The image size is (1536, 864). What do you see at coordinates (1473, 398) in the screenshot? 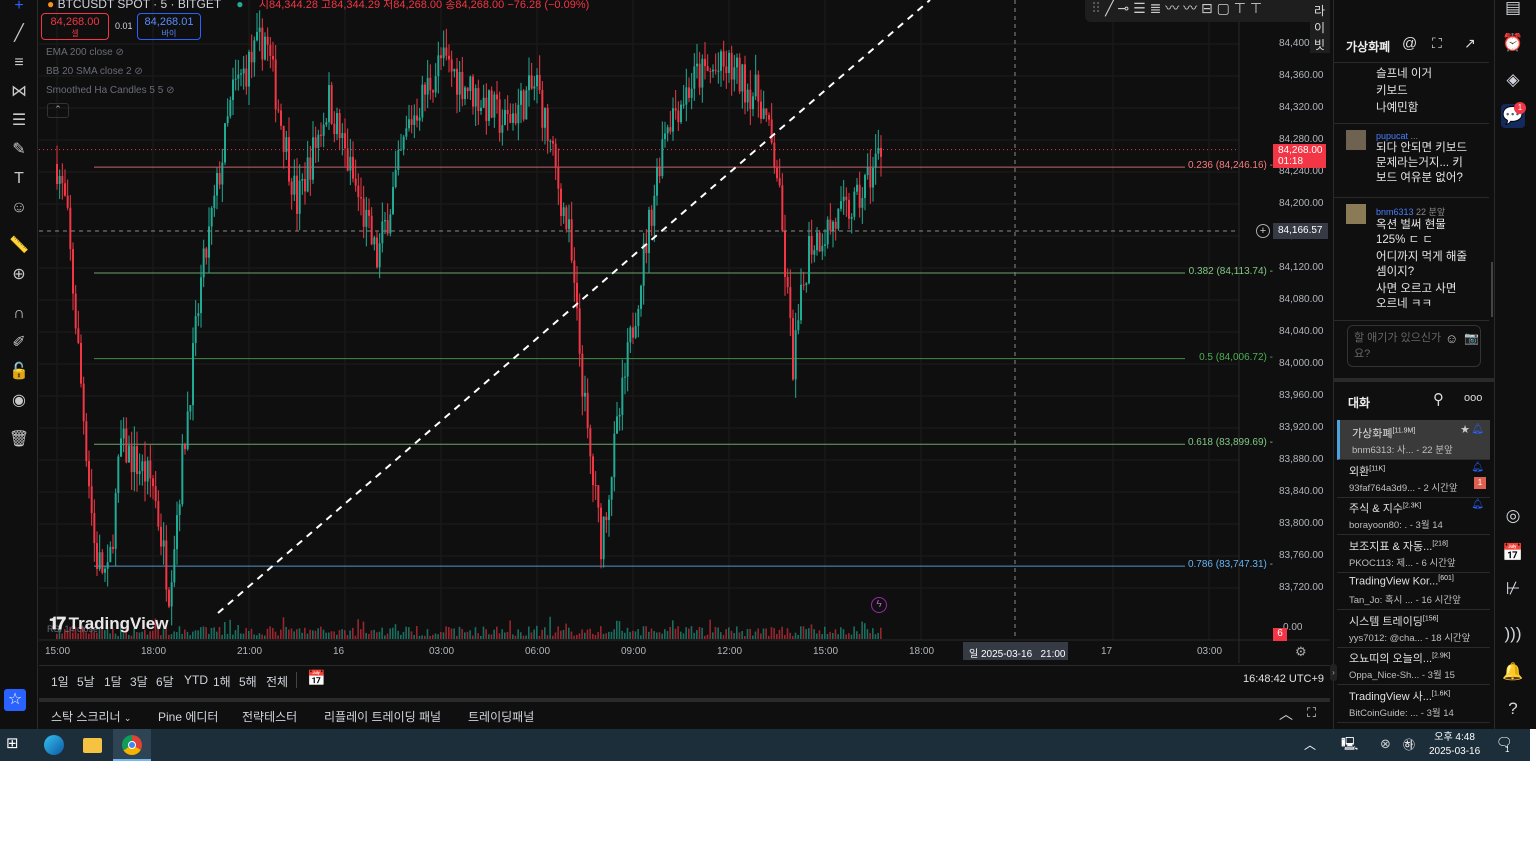
I see `more-icon: ooo` at bounding box center [1473, 398].